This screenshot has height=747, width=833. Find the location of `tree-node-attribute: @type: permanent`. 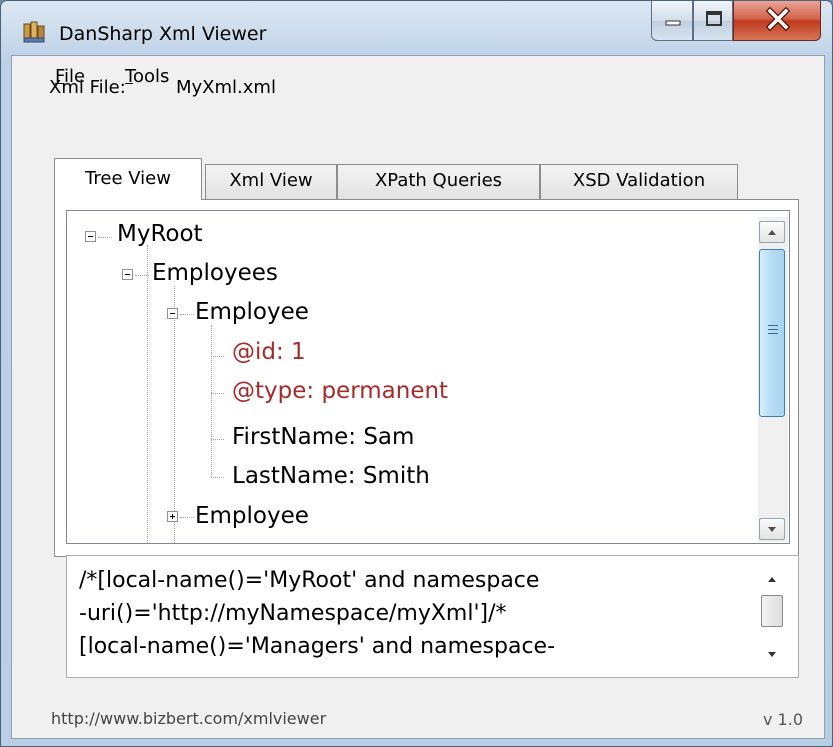

tree-node-attribute: @type: permanent is located at coordinates (340, 391).